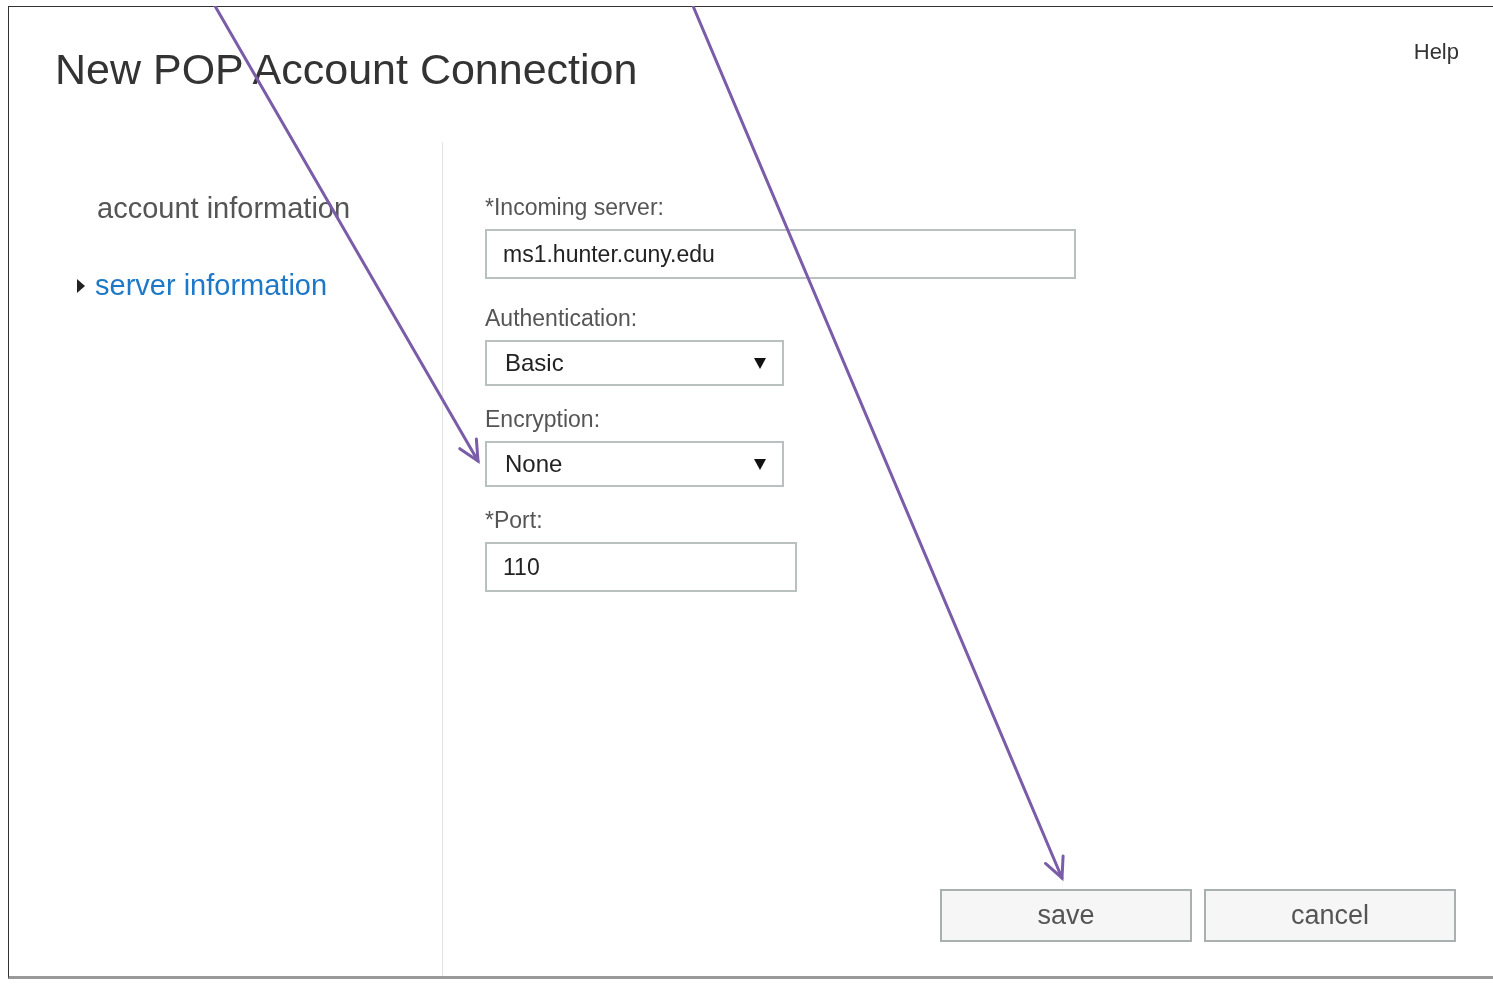  Describe the element at coordinates (780, 254) in the screenshot. I see `input-field: ms1.hunter.cuny.edu` at that location.